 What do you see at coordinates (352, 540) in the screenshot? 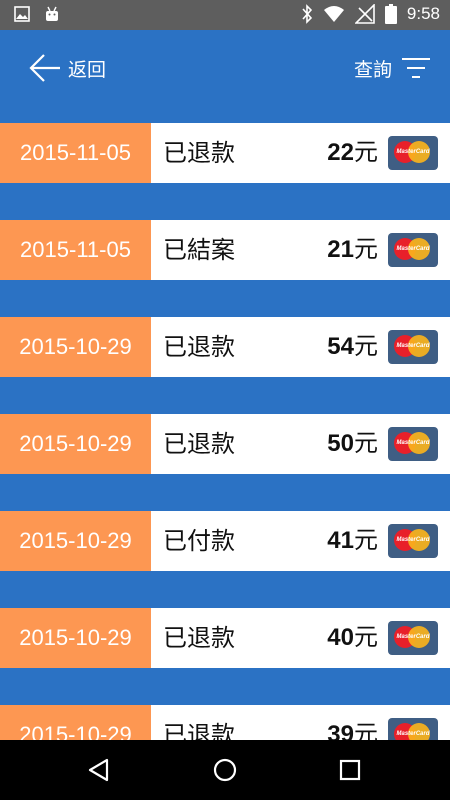
I see `record-amount: 41元` at bounding box center [352, 540].